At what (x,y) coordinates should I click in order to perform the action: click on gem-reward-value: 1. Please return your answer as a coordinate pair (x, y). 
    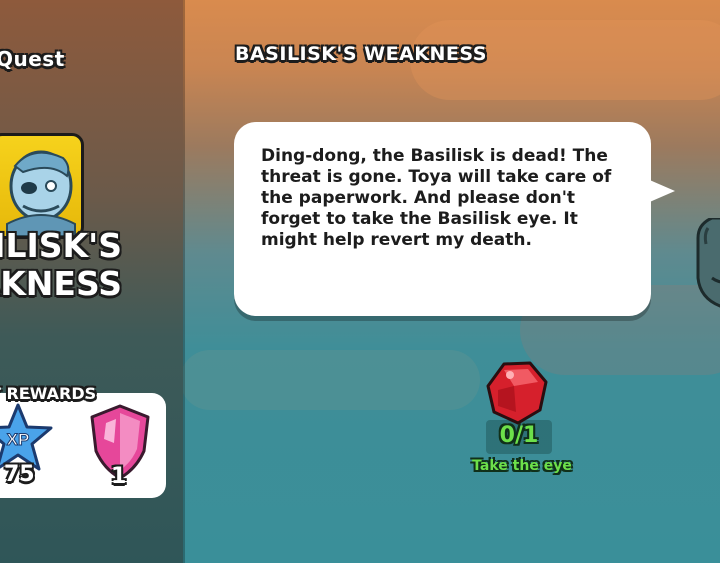
    Looking at the image, I should click on (119, 476).